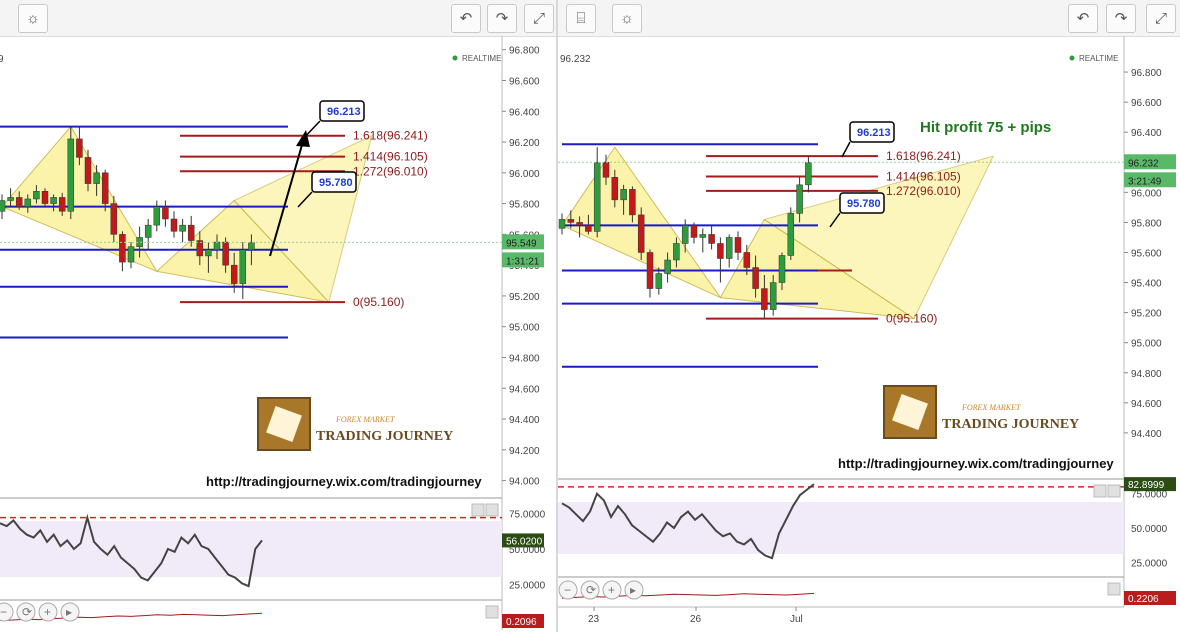 The image size is (1180, 632). What do you see at coordinates (303, 138) in the screenshot?
I see `target-arrow-head` at bounding box center [303, 138].